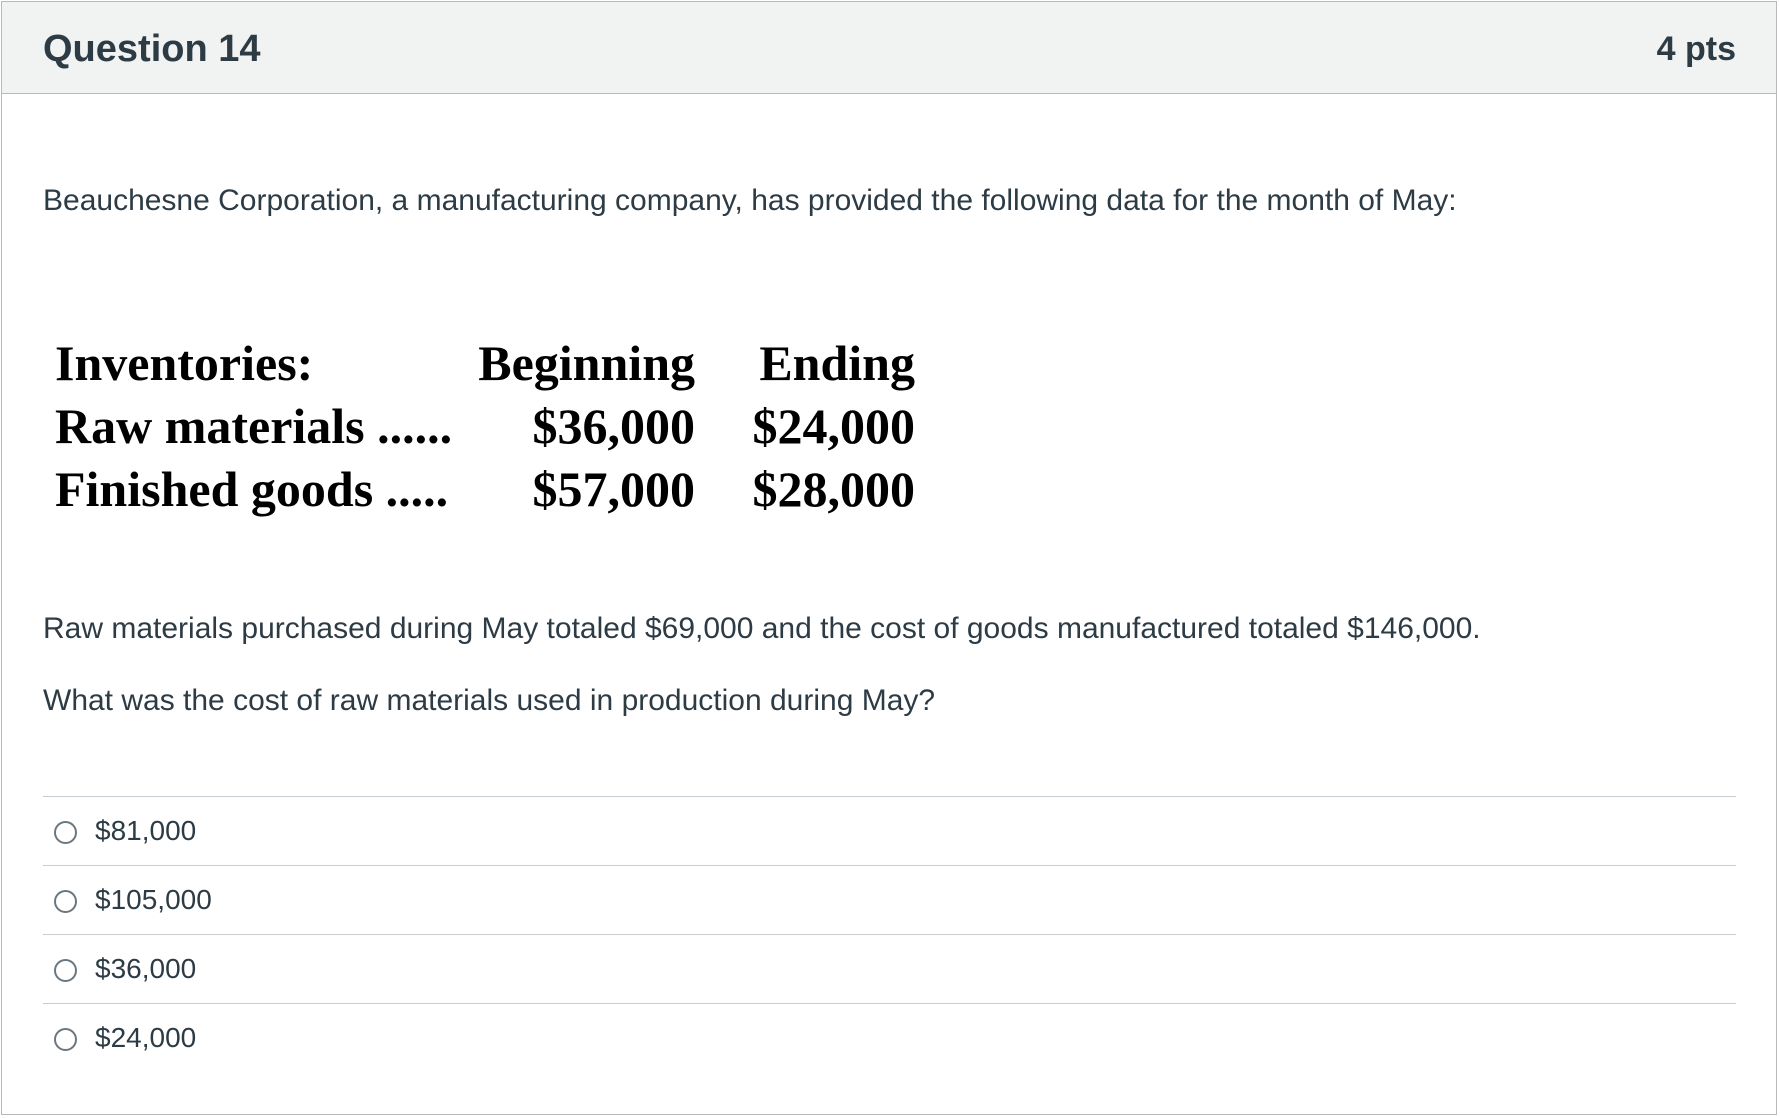  Describe the element at coordinates (145, 831) in the screenshot. I see `answer-label: $81,000` at that location.